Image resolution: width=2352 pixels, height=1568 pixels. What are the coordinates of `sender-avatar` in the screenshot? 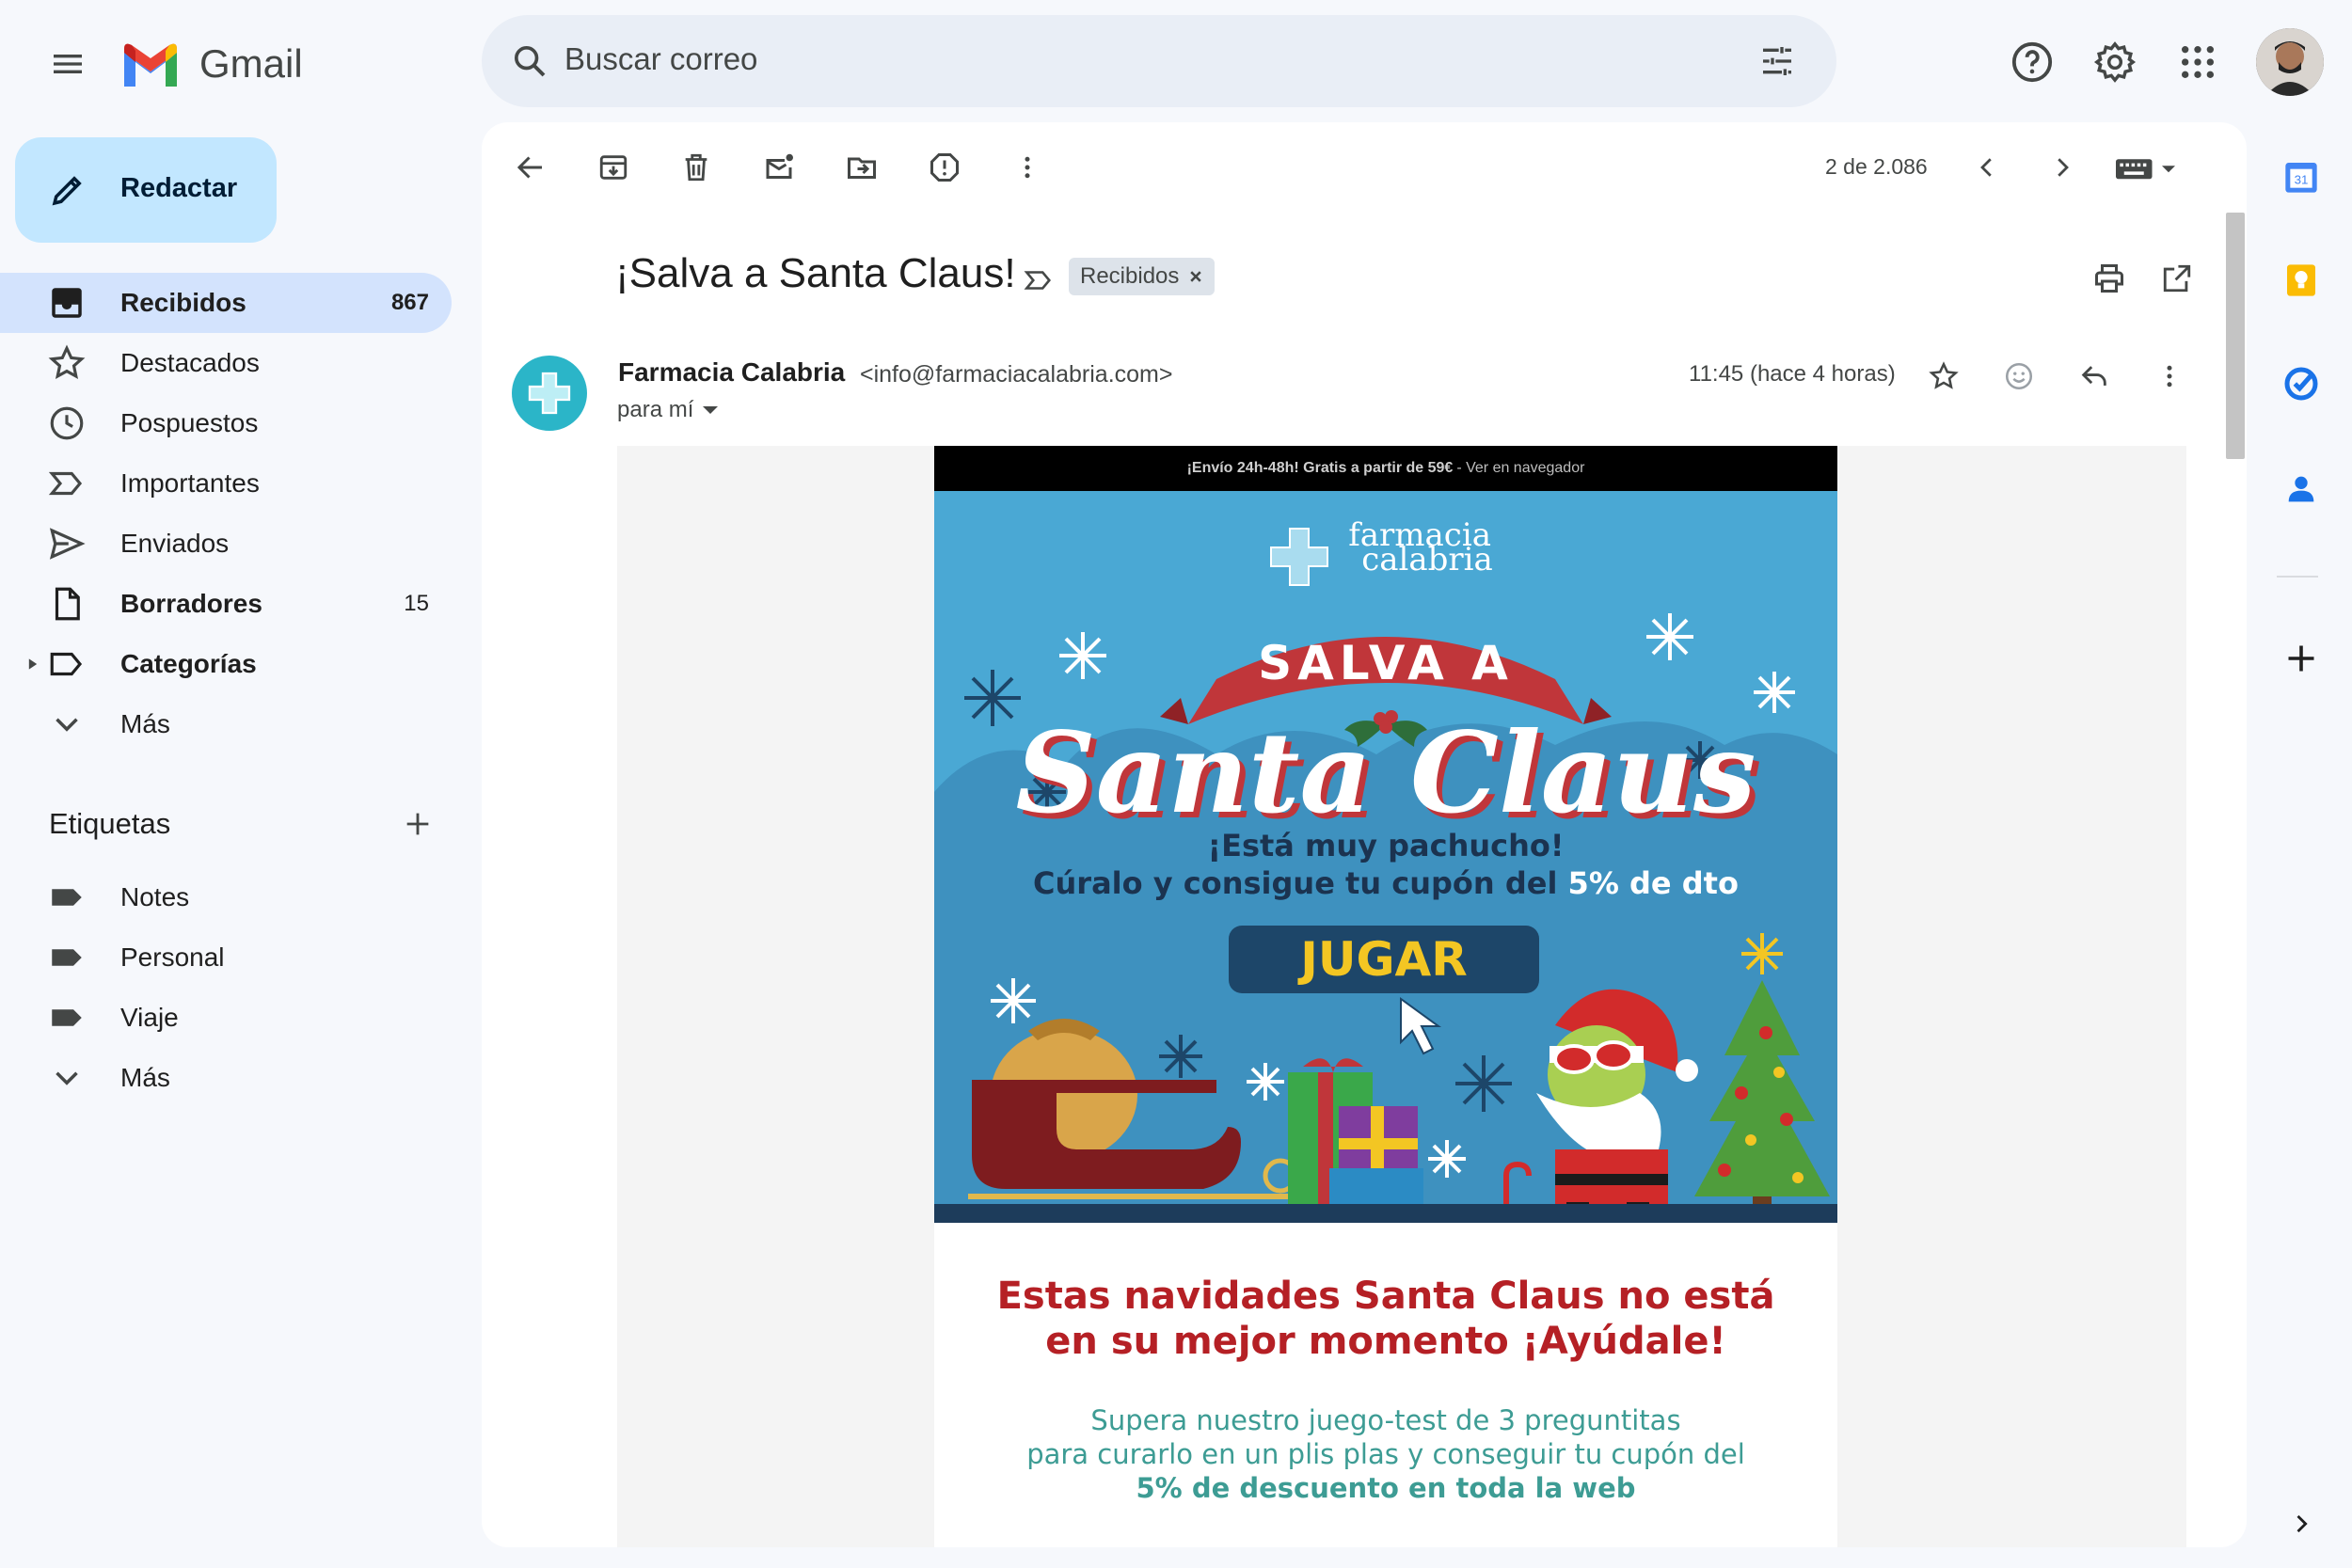 It's located at (549, 393).